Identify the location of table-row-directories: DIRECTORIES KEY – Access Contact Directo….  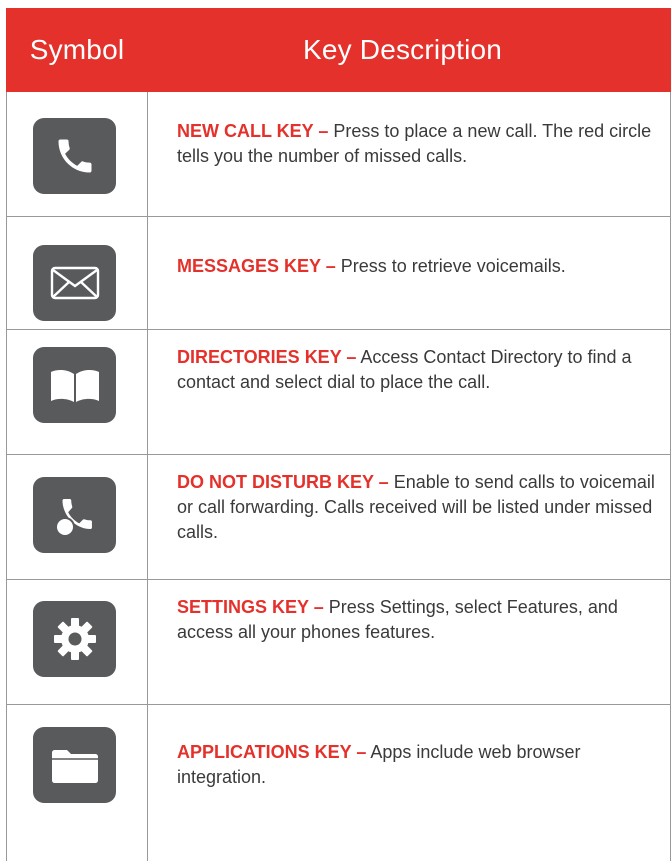
(338, 392).